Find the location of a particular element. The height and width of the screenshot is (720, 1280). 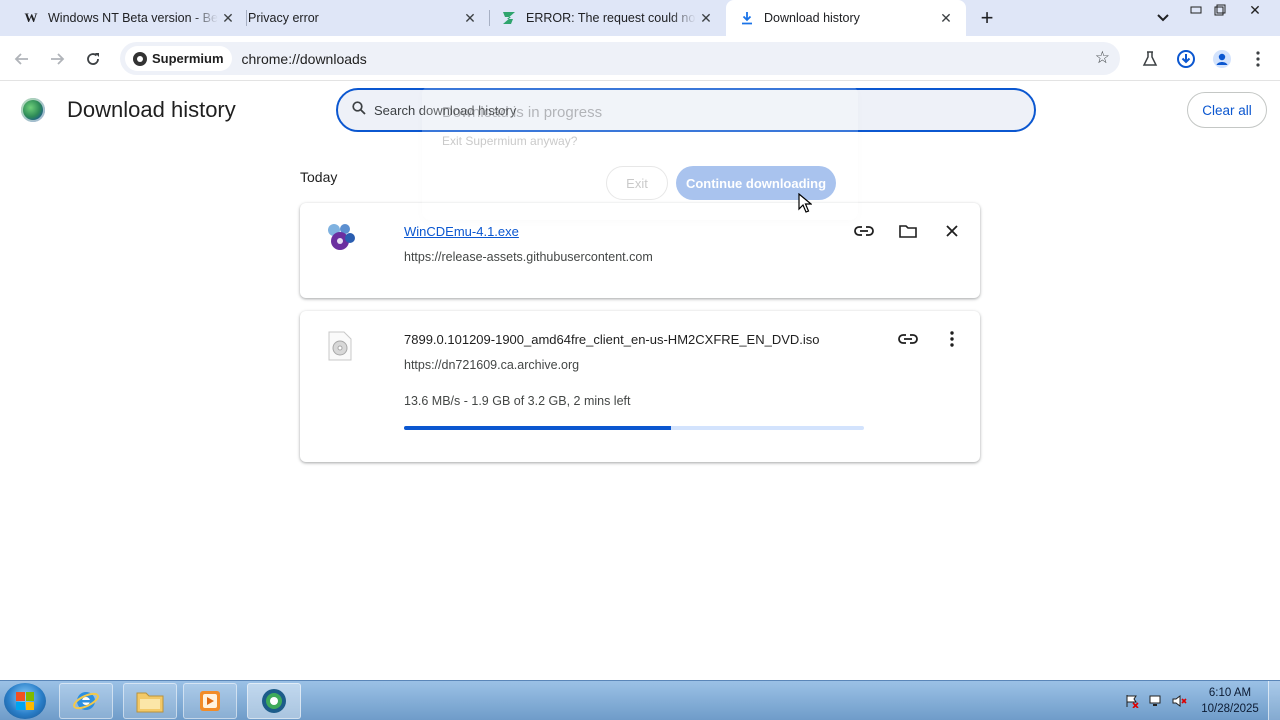

profile-avatar-icon is located at coordinates (1222, 59).